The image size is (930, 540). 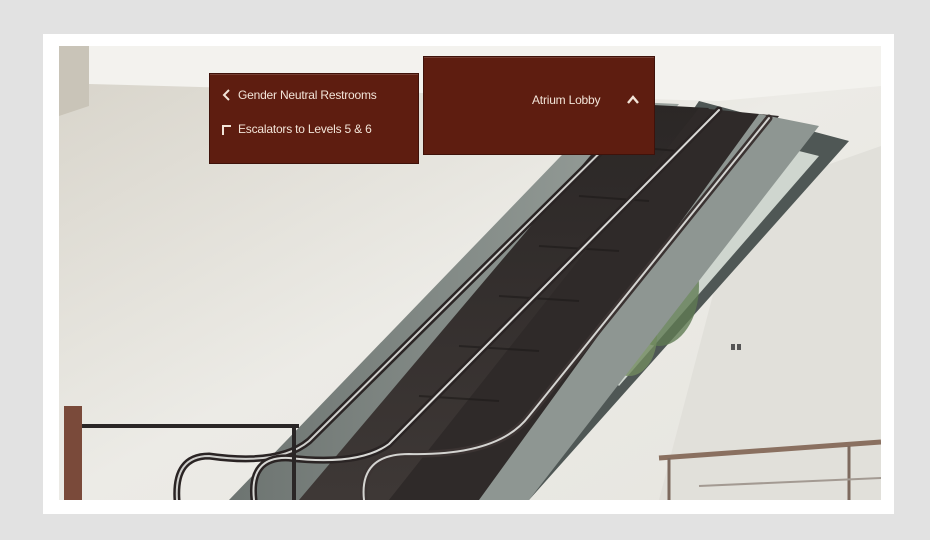 What do you see at coordinates (307, 95) in the screenshot?
I see `restrooms-direction: Gender Neutral Restrooms` at bounding box center [307, 95].